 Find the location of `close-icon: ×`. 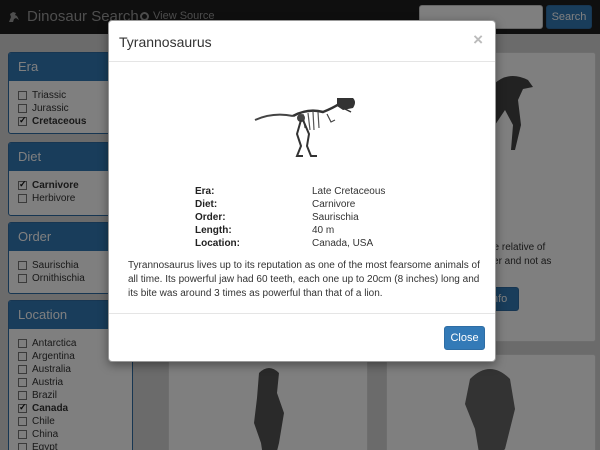

close-icon: × is located at coordinates (478, 40).